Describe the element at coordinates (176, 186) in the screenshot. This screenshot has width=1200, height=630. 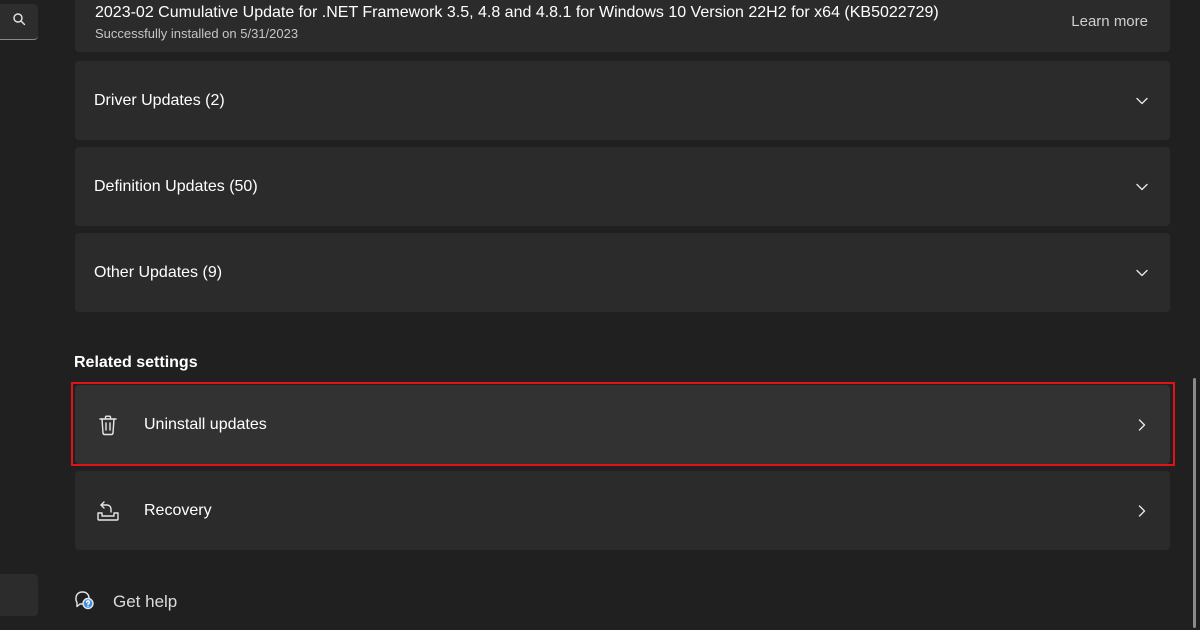
I see `expander-label: Definition Updates (50)` at that location.